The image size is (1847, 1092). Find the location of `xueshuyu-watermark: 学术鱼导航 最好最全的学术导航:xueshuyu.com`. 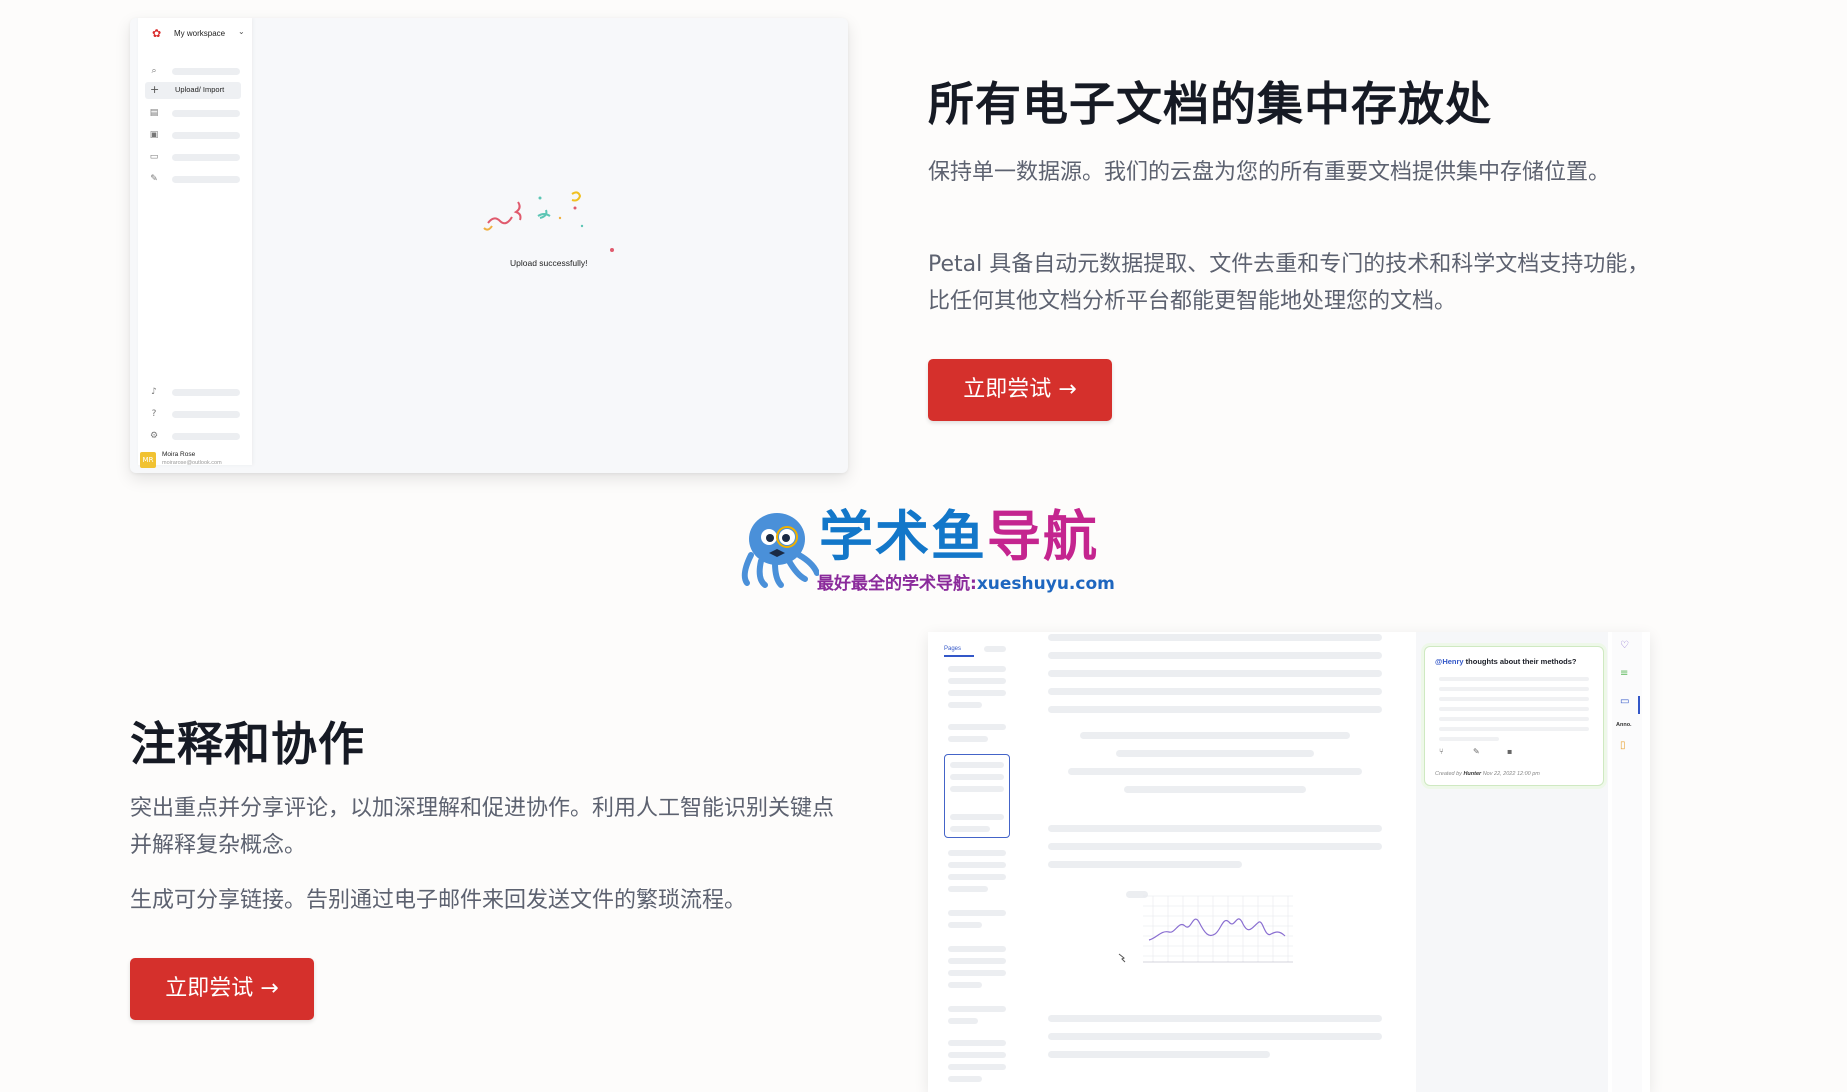

xueshuyu-watermark: 学术鱼导航 最好最全的学术导航:xueshuyu.com is located at coordinates (935, 550).